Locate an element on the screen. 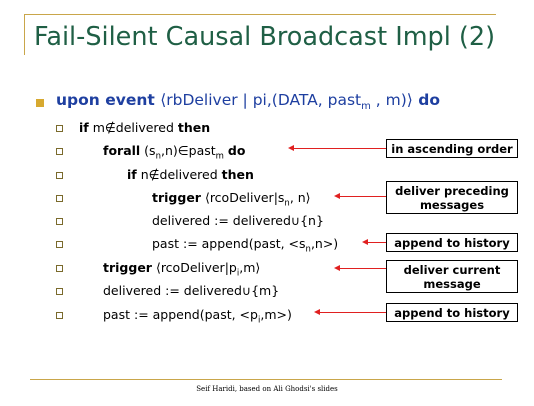 This screenshot has height=406, width=534. code-line-trigger-current: trigger ⟨rcoDeliver|pi,m⟩ is located at coordinates (182, 269).